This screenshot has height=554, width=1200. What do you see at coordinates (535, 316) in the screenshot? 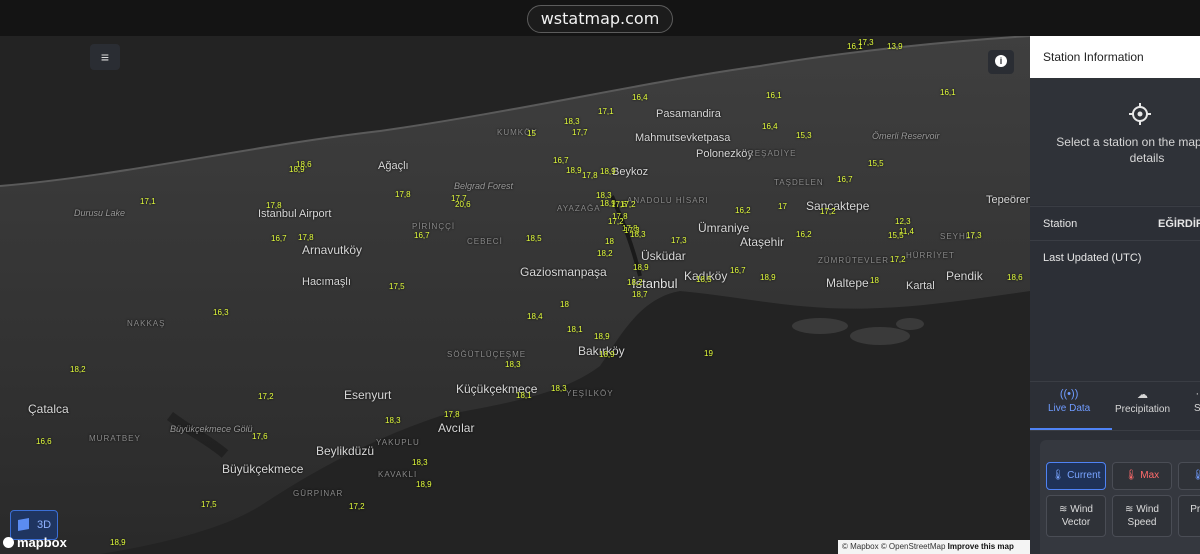
I see `station-marker: 18,4` at bounding box center [535, 316].